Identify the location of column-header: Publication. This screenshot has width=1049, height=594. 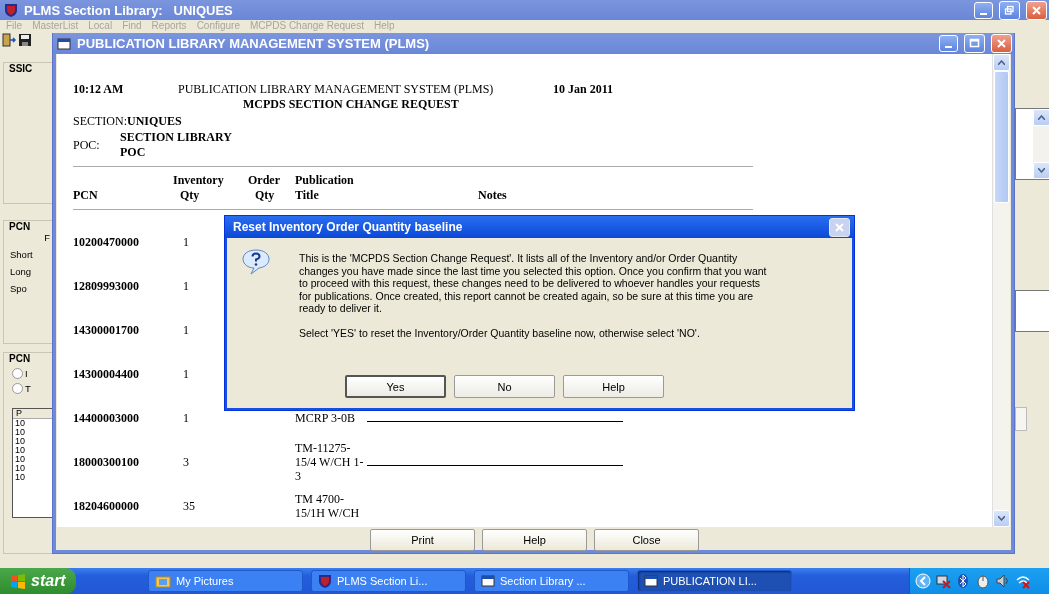
(325, 180).